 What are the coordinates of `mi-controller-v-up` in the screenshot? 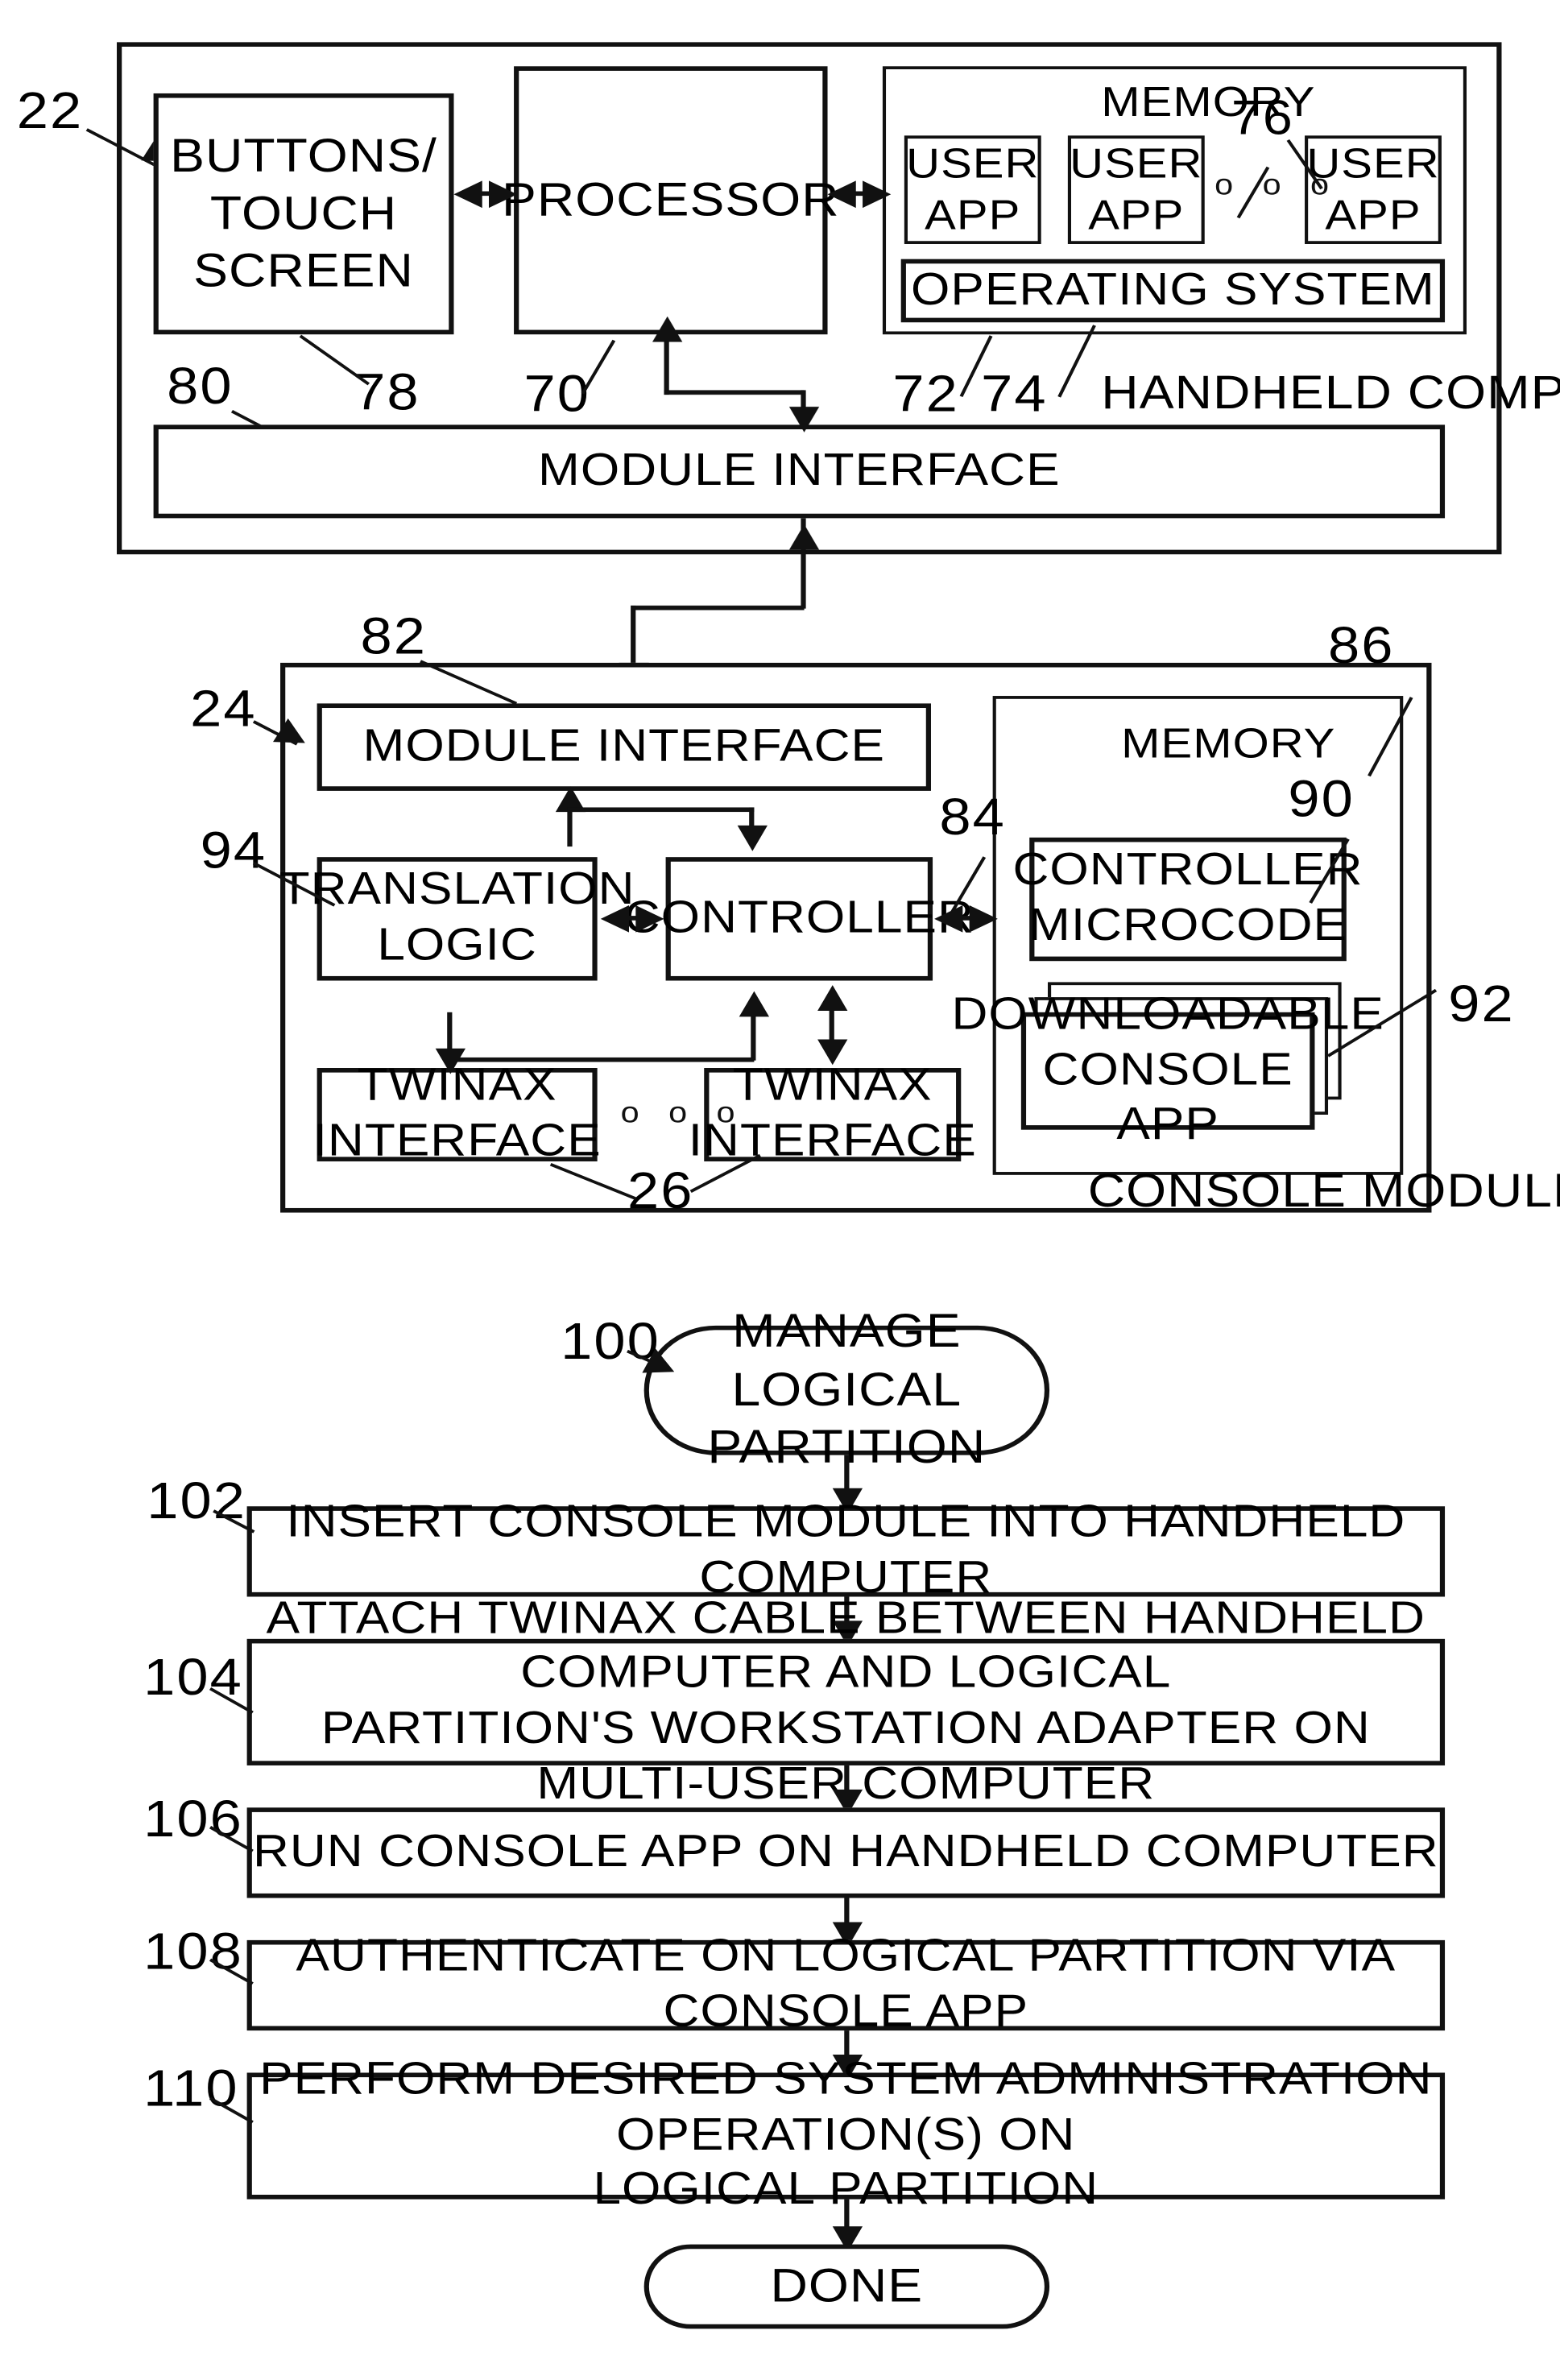 It's located at (570, 827).